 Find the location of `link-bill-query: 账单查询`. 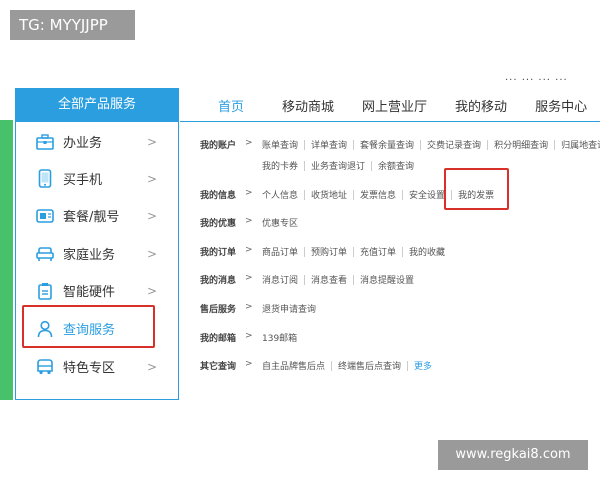

link-bill-query: 账单查询 is located at coordinates (280, 144).